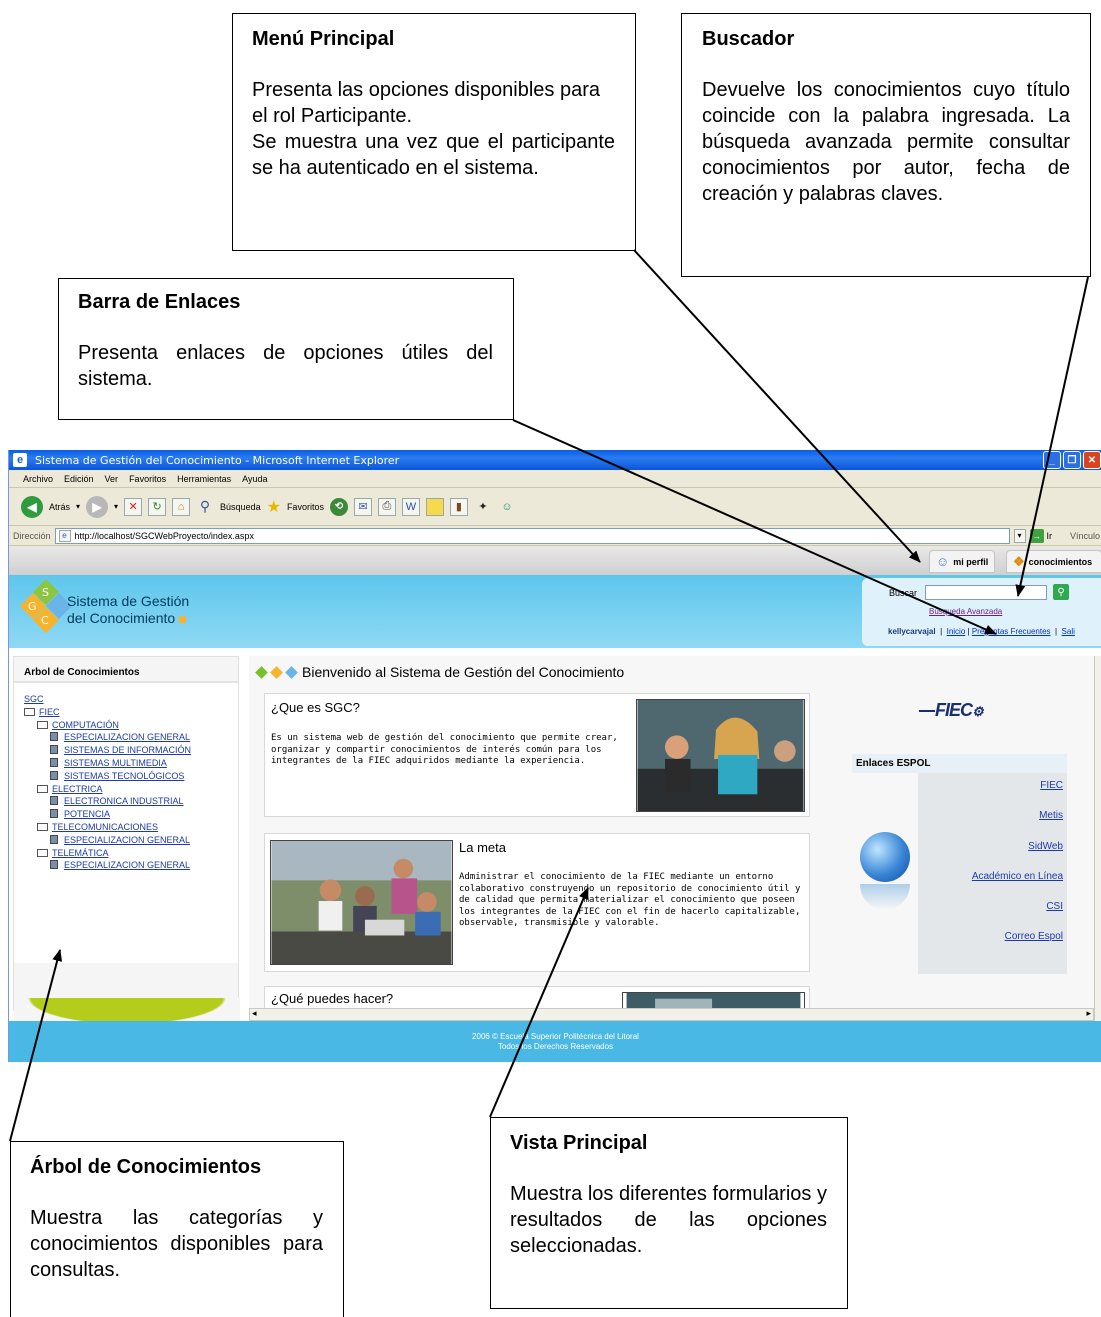  I want to click on card-title: La meta, so click(482, 847).